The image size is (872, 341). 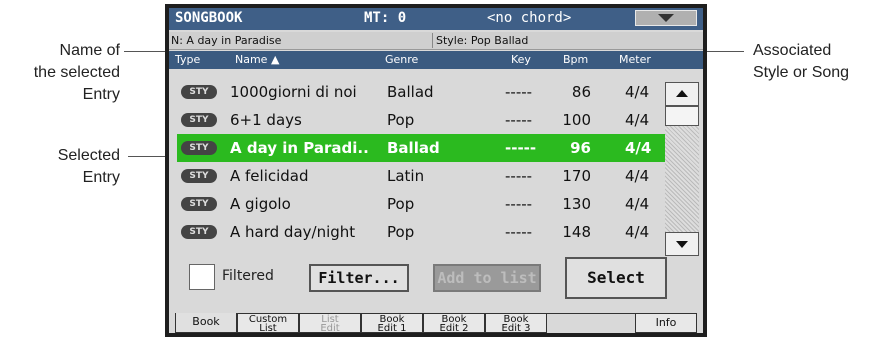 I want to click on entry-name-cell: A felicidad, so click(x=269, y=176).